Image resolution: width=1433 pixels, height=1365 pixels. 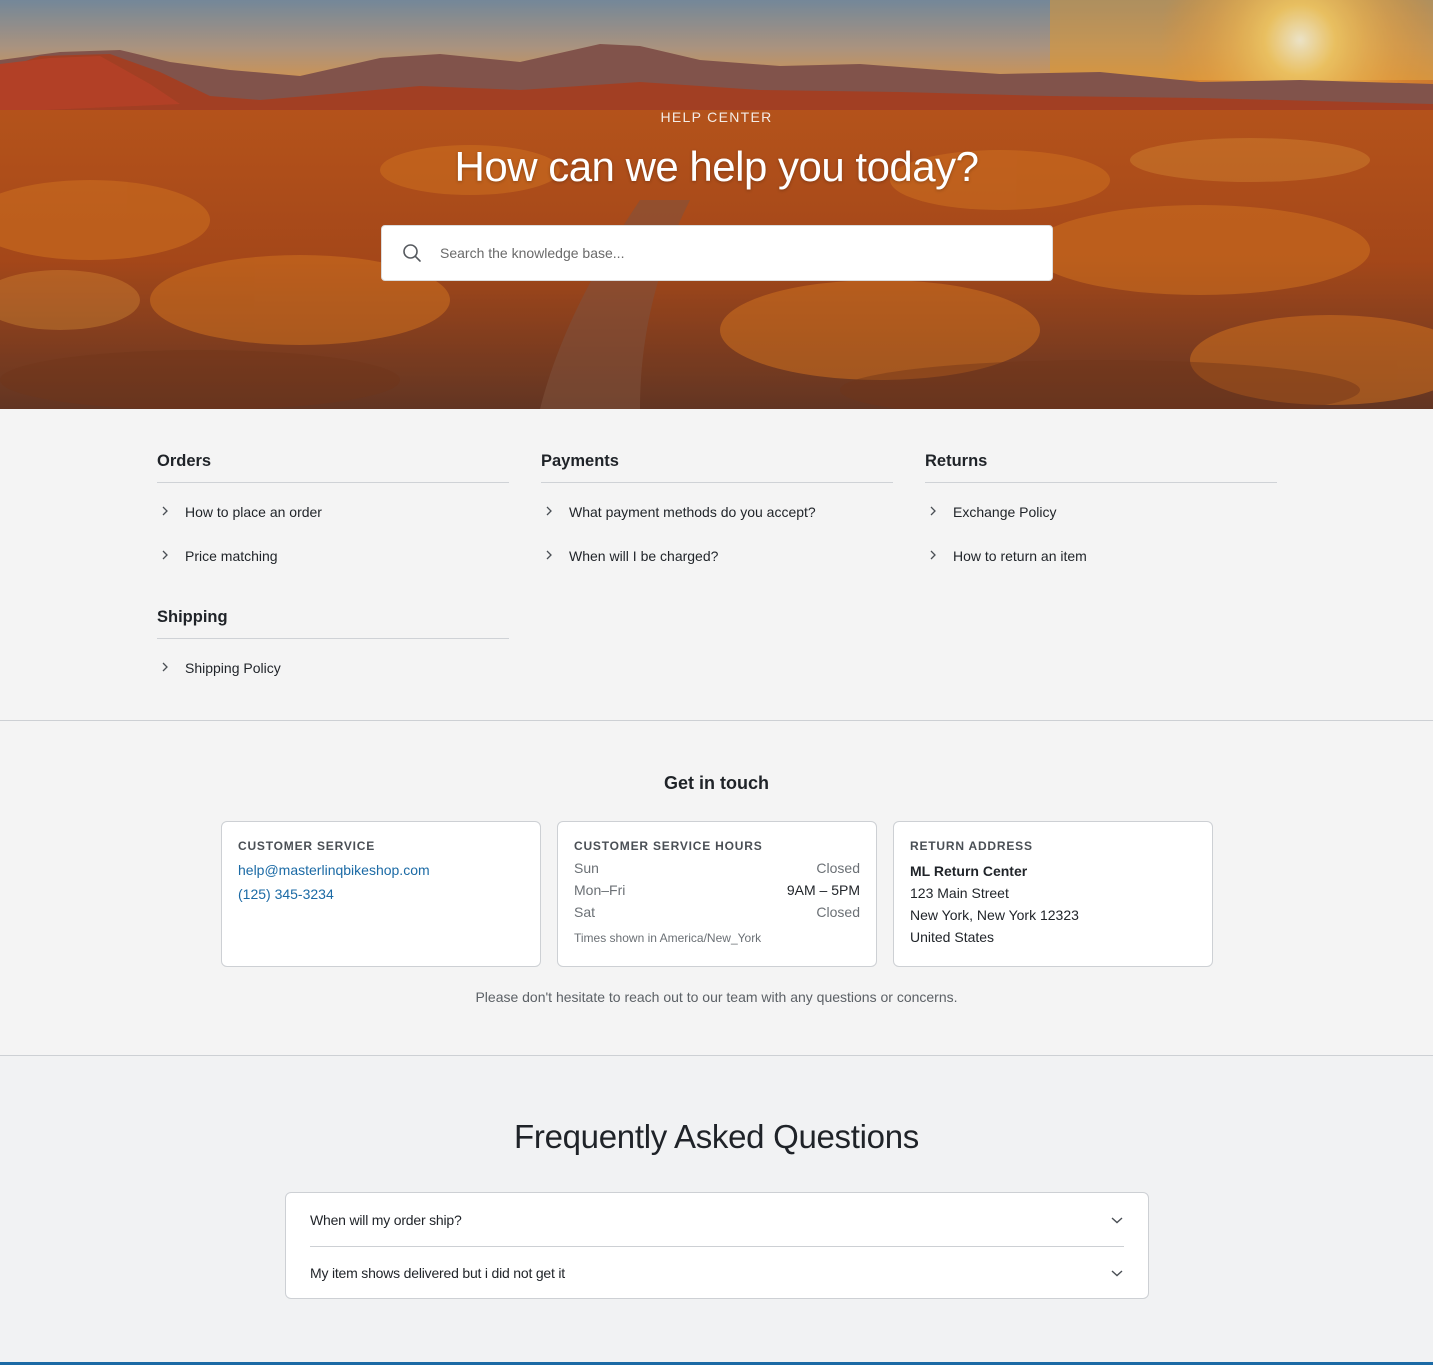 What do you see at coordinates (971, 846) in the screenshot?
I see `card-label: RETURN ADDRESS` at bounding box center [971, 846].